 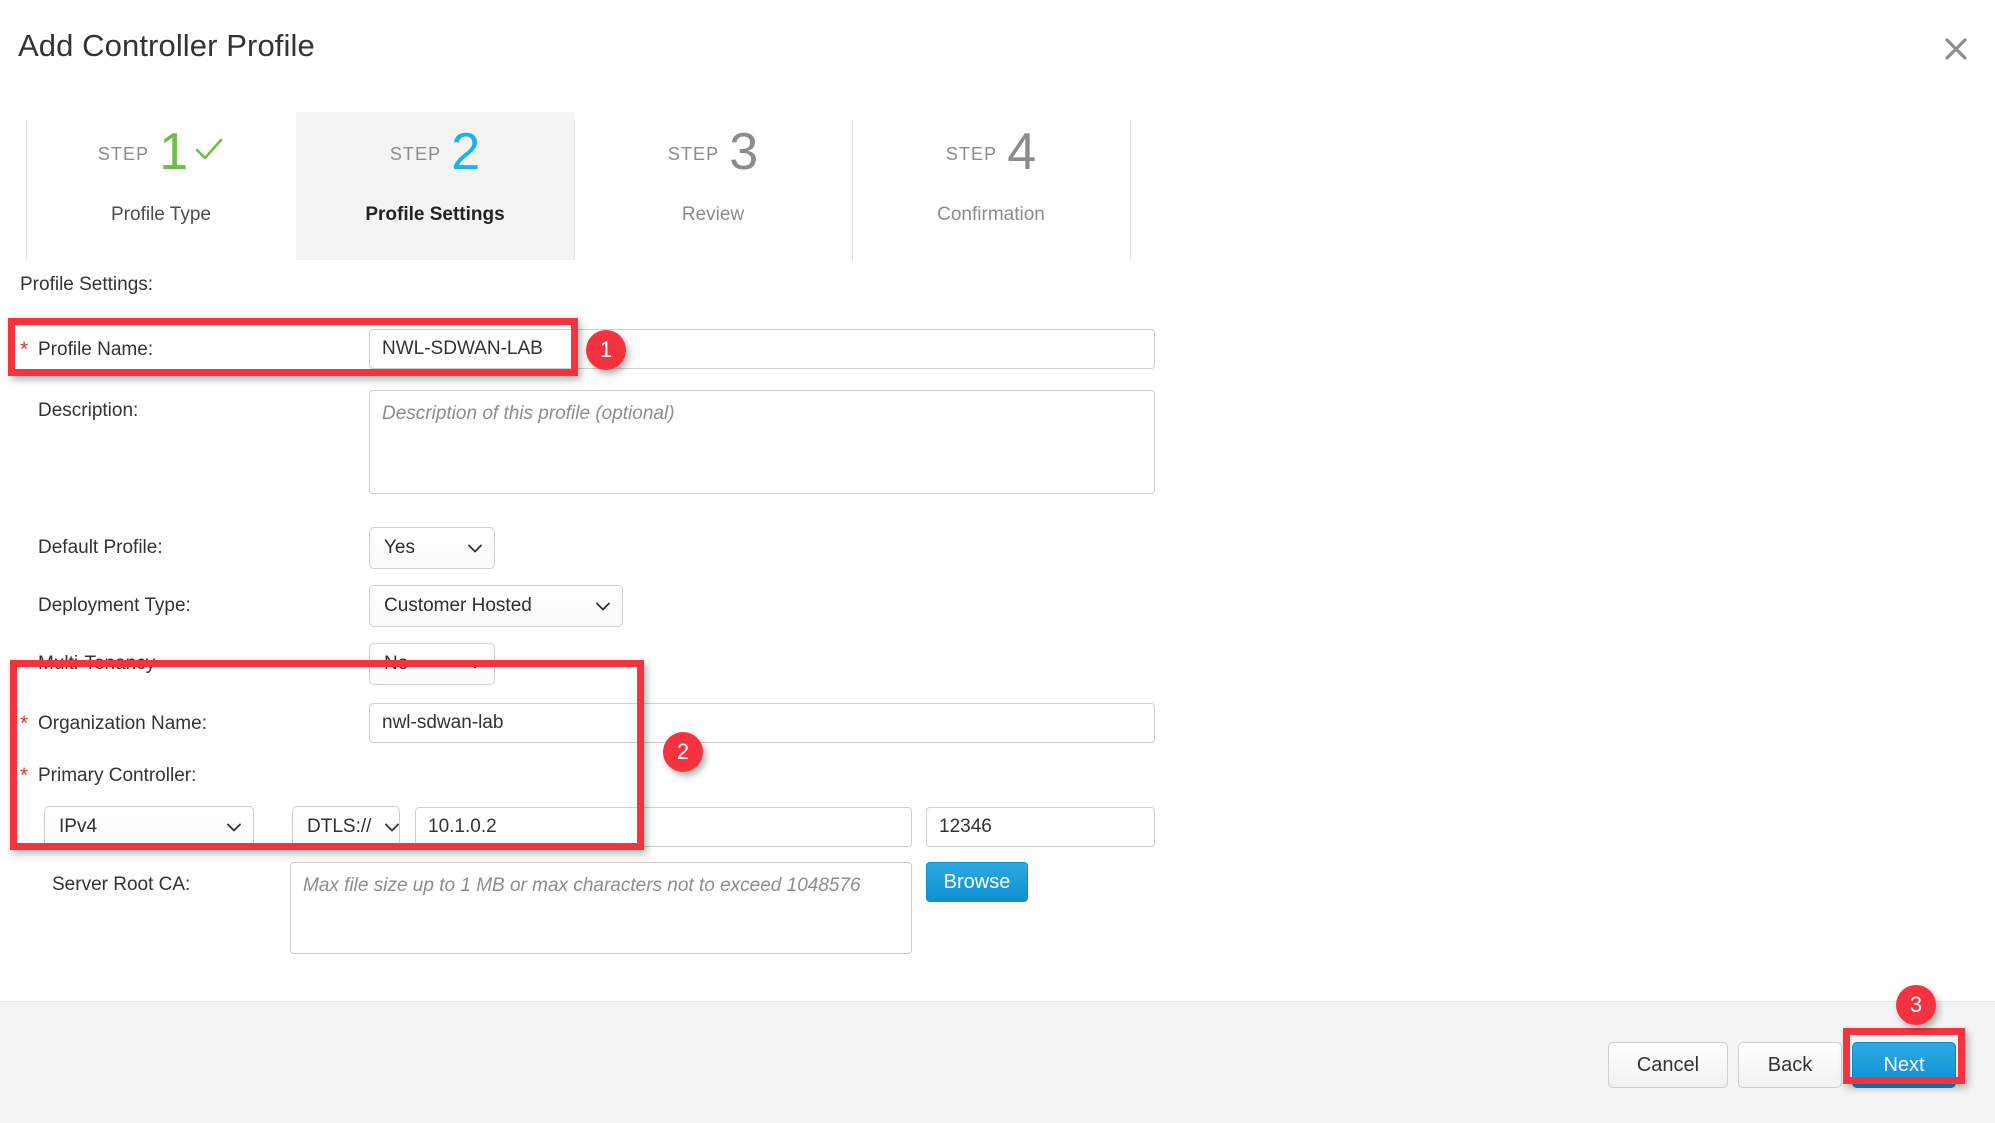 I want to click on step-3-number: 3, so click(x=744, y=152).